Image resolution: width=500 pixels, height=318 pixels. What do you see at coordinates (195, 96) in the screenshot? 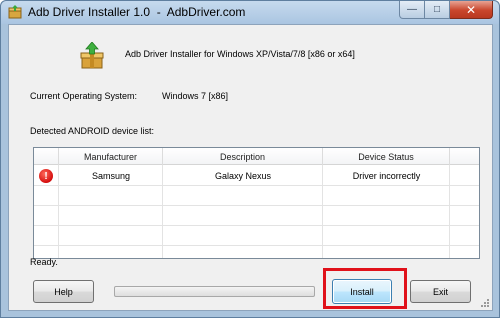
I see `os-value: Windows 7 [x86]` at bounding box center [195, 96].